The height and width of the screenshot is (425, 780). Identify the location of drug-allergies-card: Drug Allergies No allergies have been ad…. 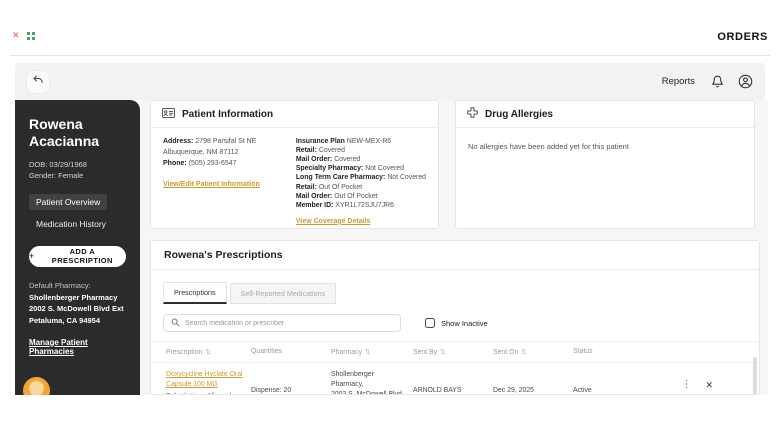
(605, 164).